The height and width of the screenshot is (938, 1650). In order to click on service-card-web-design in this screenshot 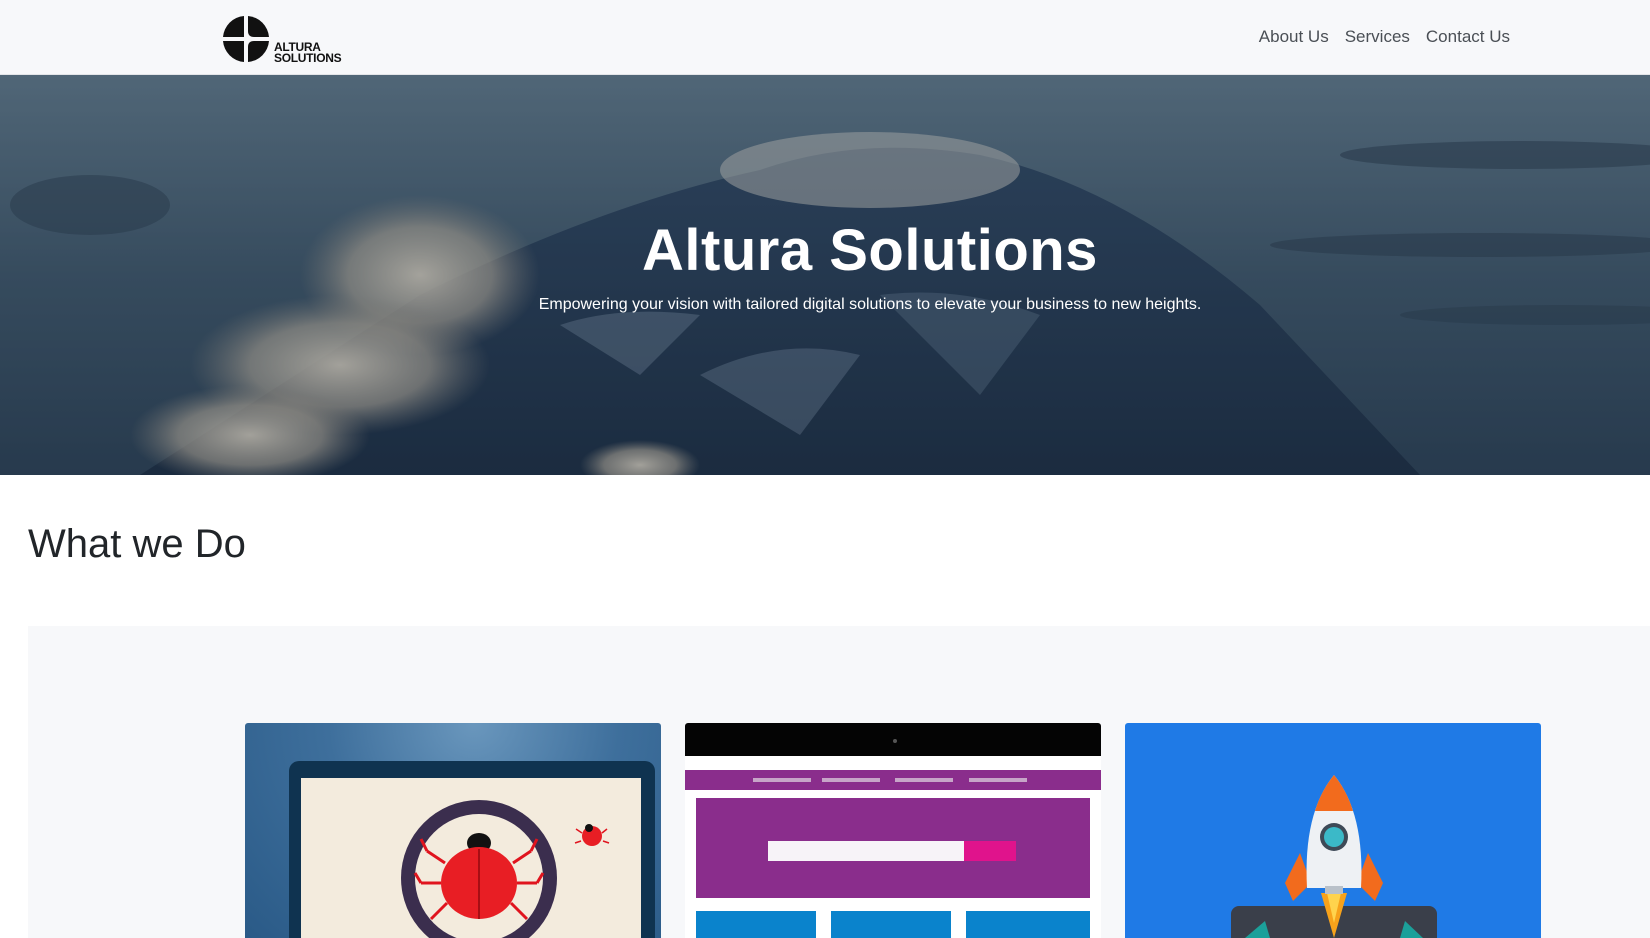, I will do `click(893, 830)`.